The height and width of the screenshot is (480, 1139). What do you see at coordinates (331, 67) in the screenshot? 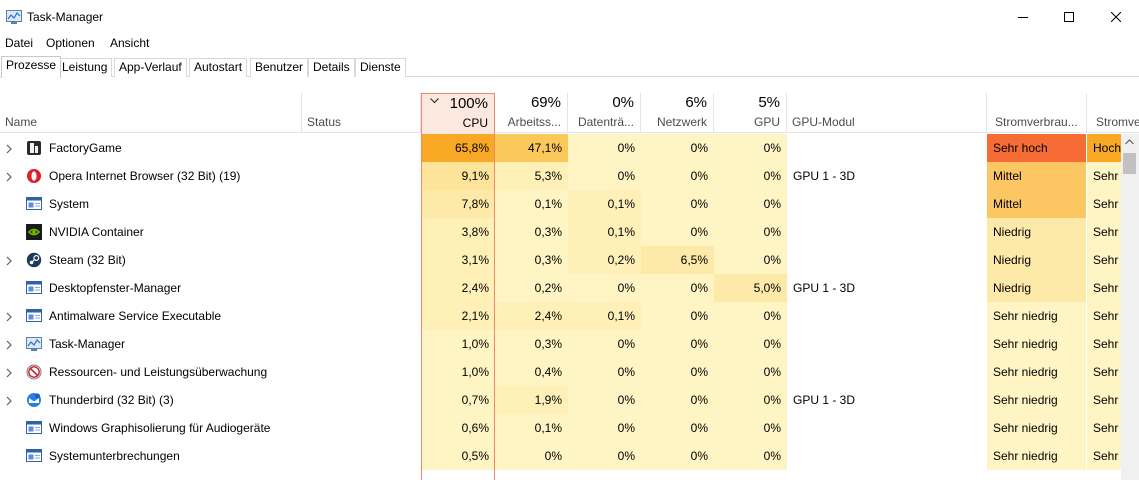
I see `tab-details: Details` at bounding box center [331, 67].